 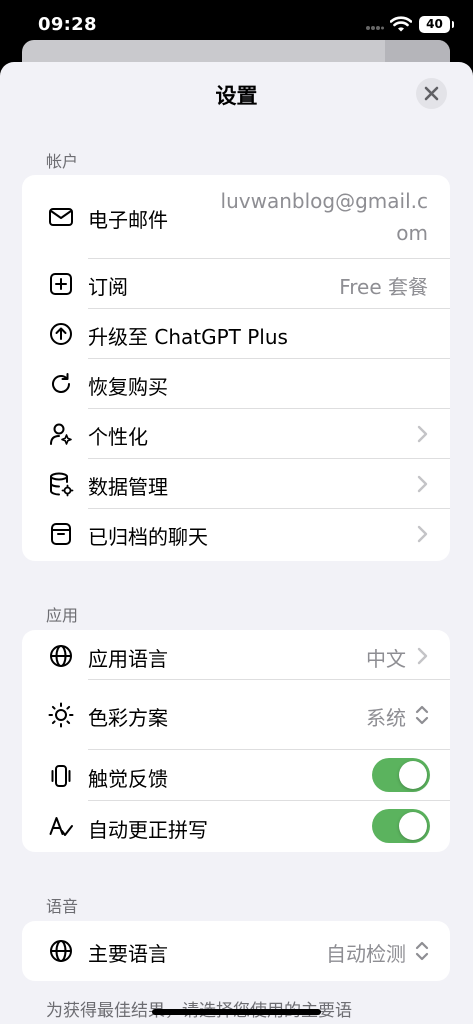 I want to click on app-language-label: 应用语言, so click(x=128, y=659).